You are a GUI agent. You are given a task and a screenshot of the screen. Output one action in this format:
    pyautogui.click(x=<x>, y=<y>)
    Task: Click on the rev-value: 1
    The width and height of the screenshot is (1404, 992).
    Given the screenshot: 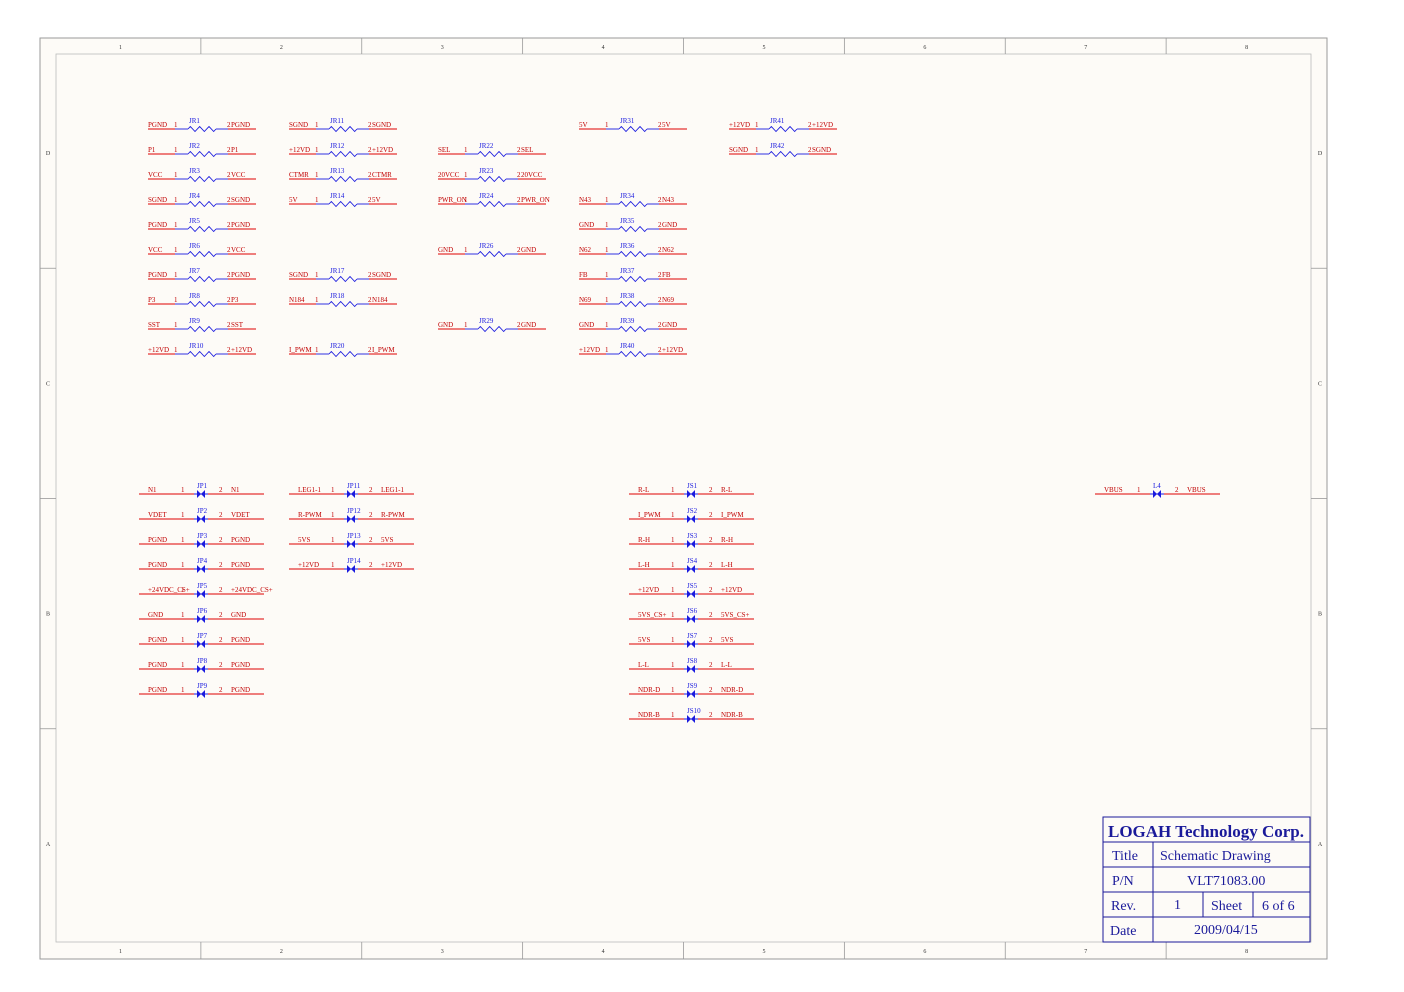 What is the action you would take?
    pyautogui.click(x=1177, y=905)
    